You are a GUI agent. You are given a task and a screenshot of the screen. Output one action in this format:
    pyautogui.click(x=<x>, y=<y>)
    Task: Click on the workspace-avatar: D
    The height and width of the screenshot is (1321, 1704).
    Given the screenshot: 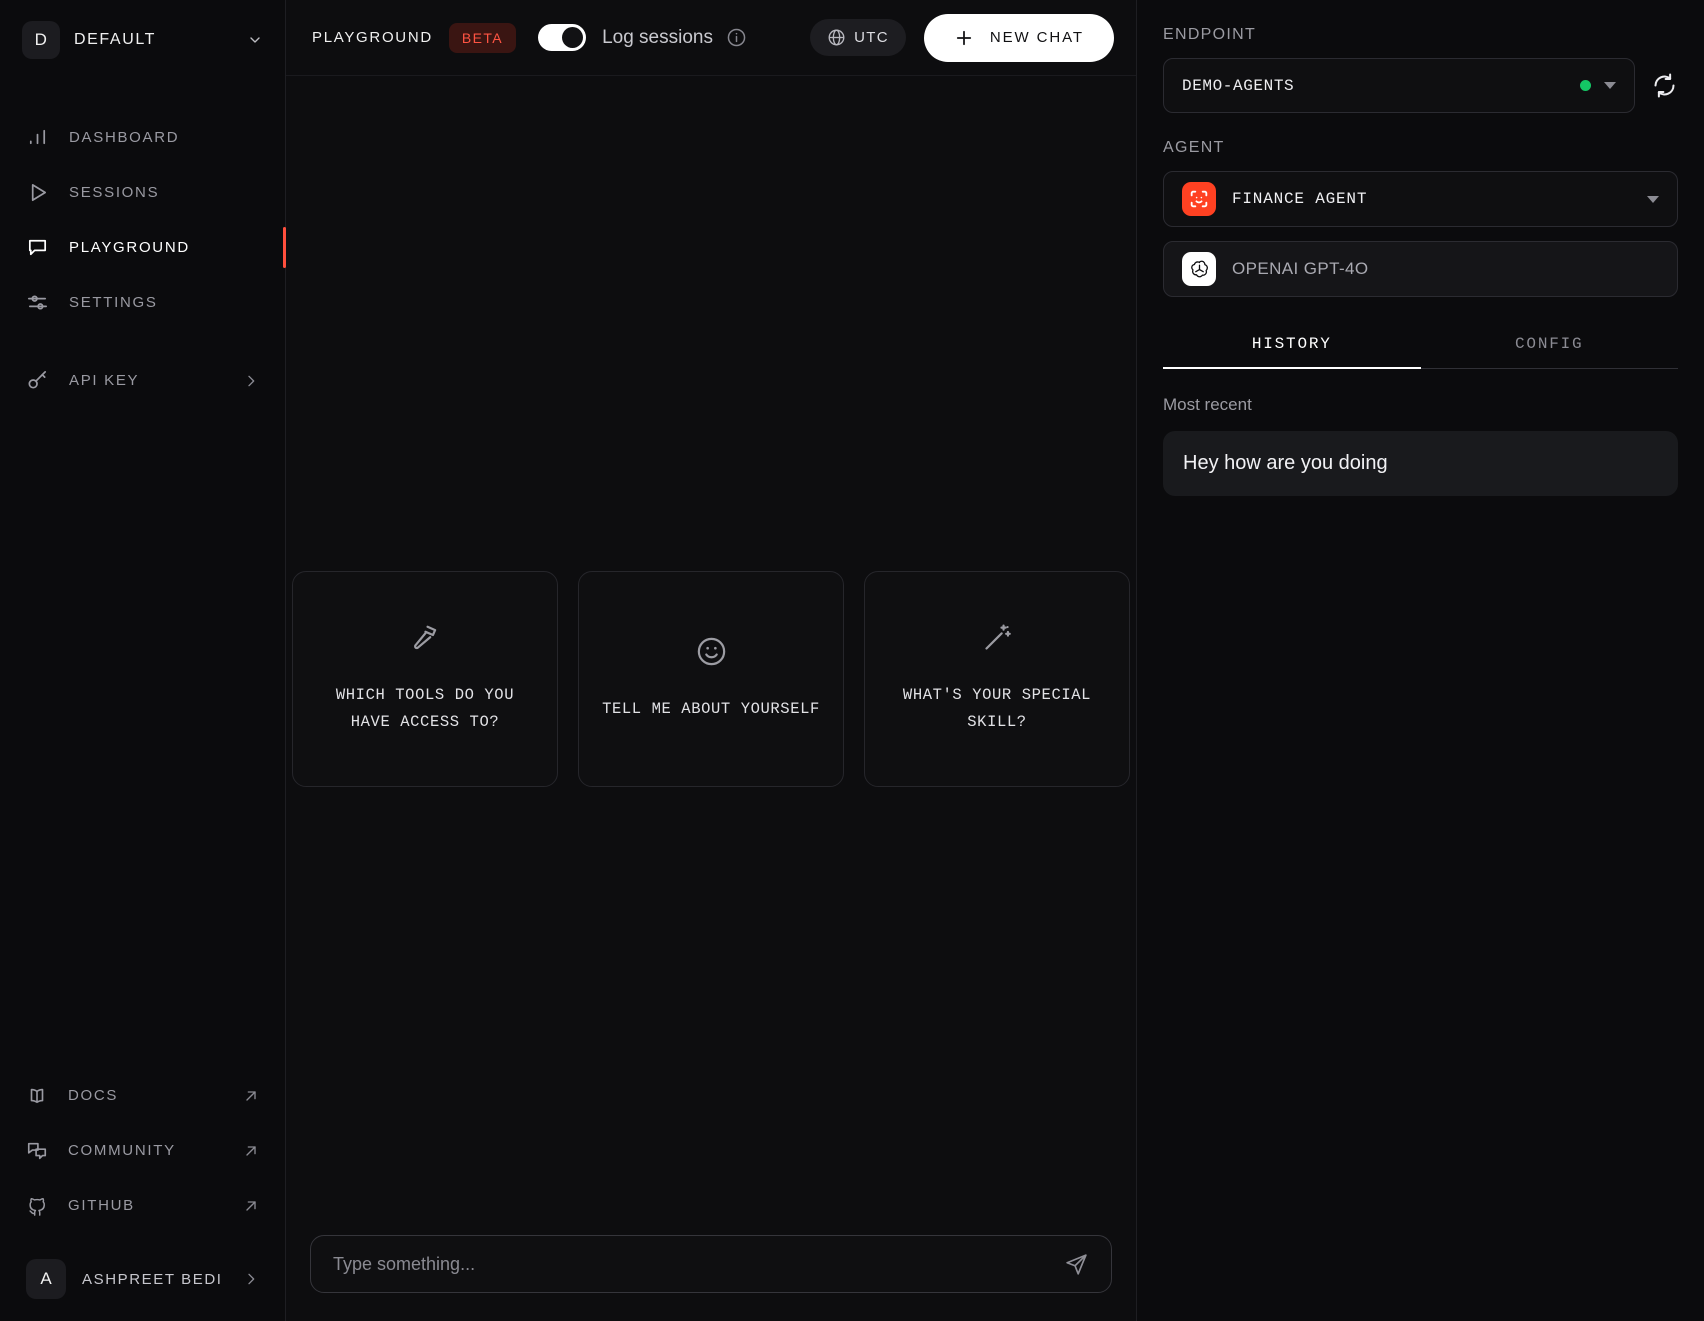 What is the action you would take?
    pyautogui.click(x=41, y=40)
    